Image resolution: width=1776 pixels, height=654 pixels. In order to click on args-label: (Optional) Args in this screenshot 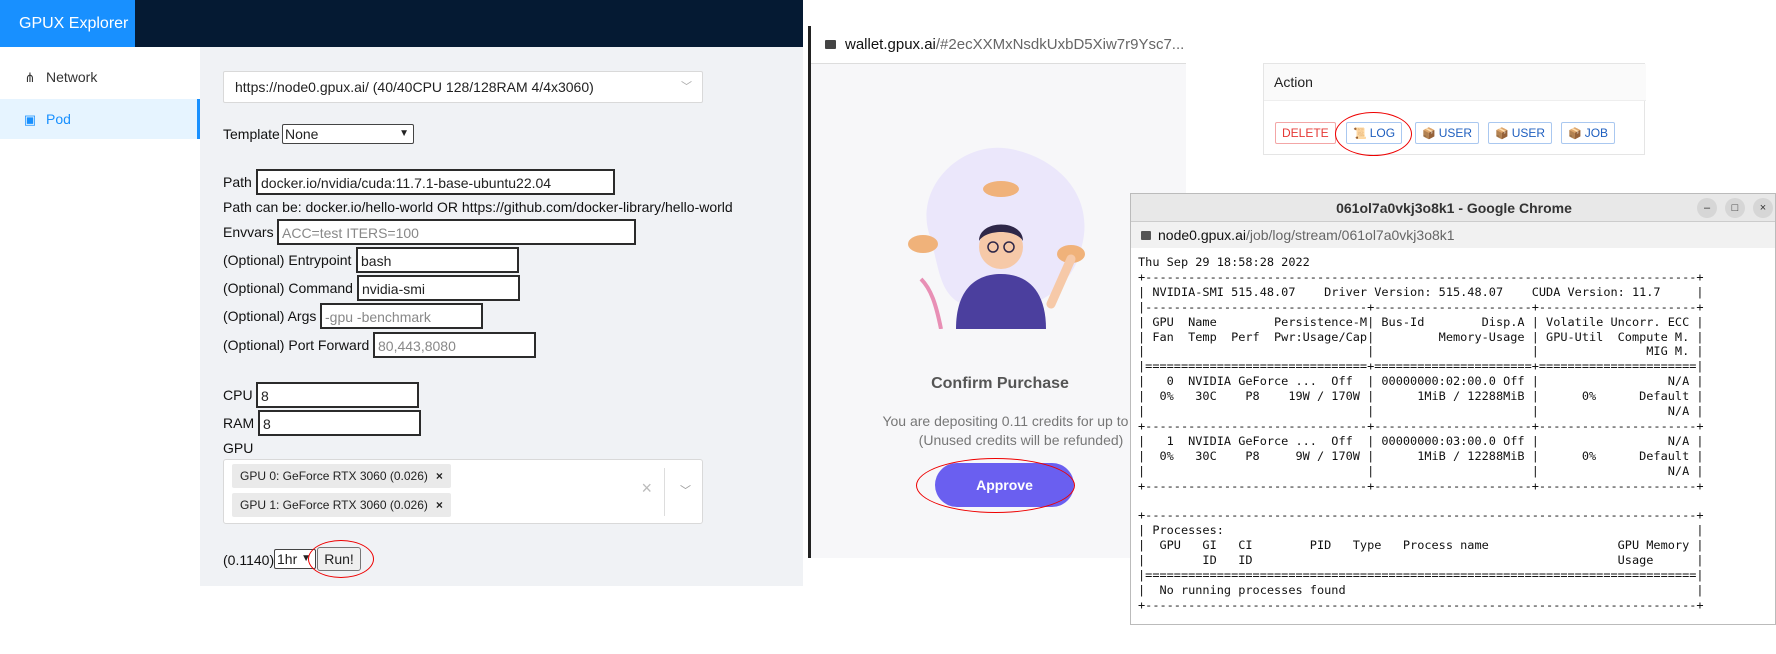, I will do `click(270, 316)`.